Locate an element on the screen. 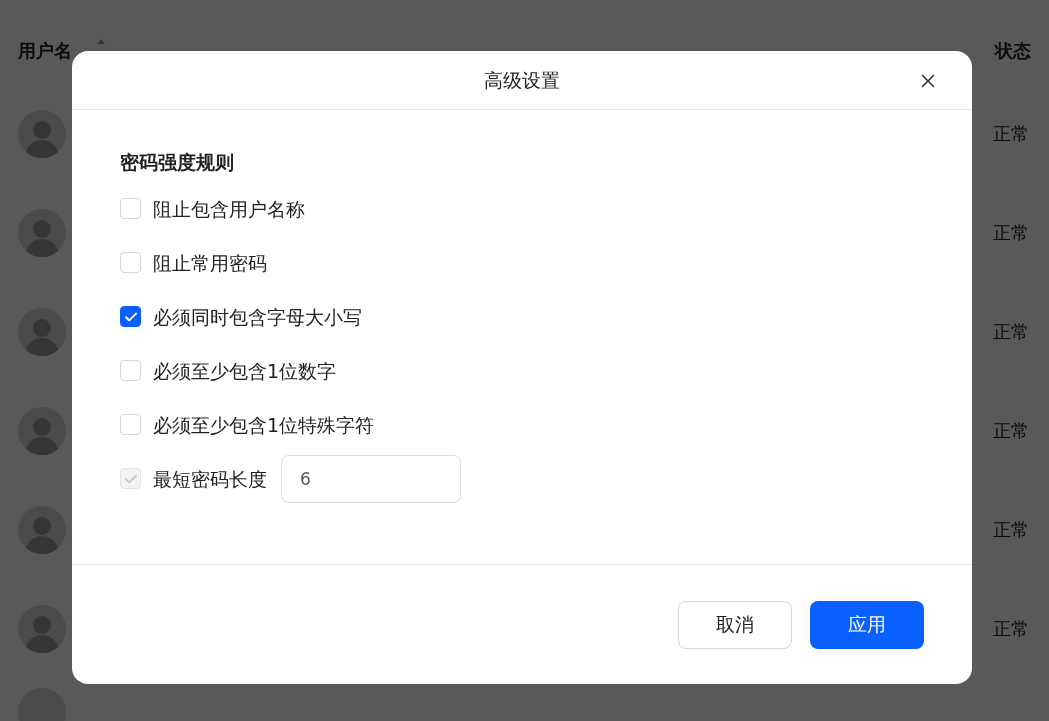 Image resolution: width=1049 pixels, height=721 pixels. column-header: 用户名 is located at coordinates (45, 50).